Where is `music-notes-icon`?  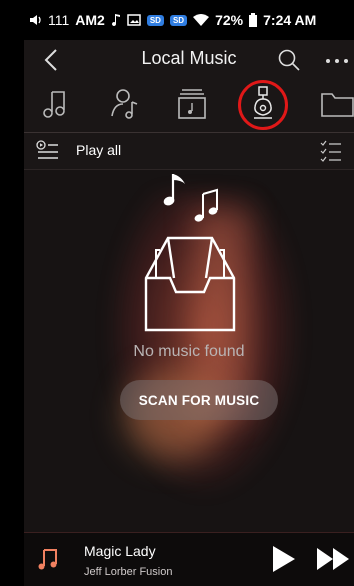
music-notes-icon is located at coordinates (190, 198).